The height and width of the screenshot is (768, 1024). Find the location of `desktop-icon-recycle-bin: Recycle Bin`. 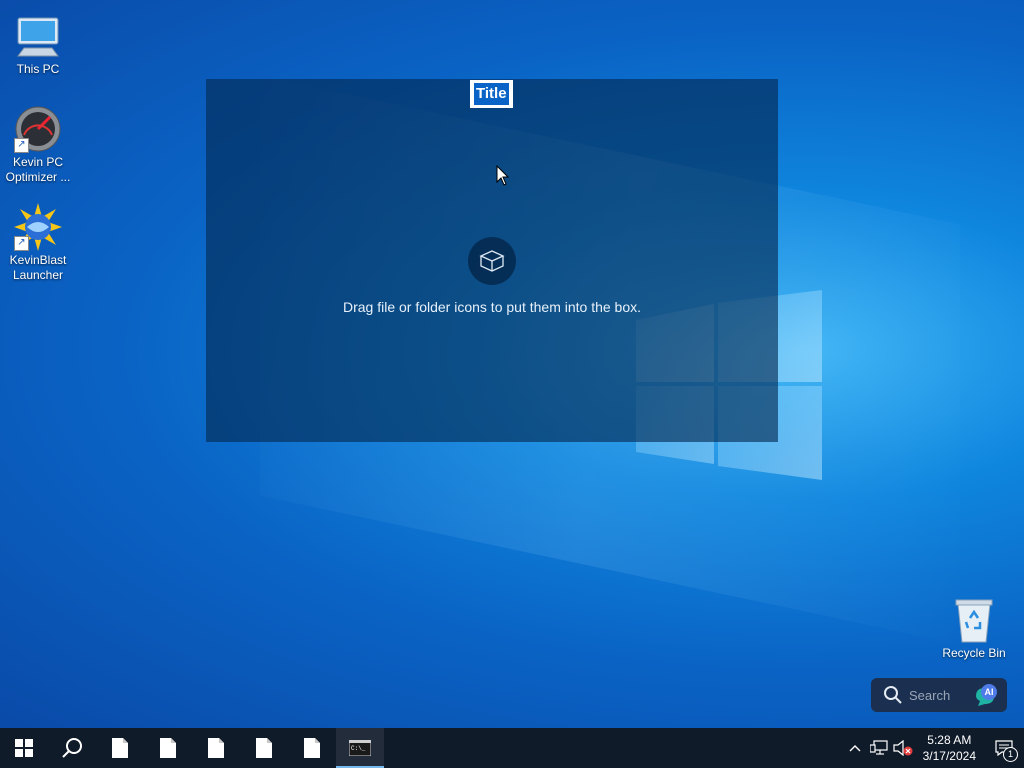

desktop-icon-recycle-bin: Recycle Bin is located at coordinates (974, 628).